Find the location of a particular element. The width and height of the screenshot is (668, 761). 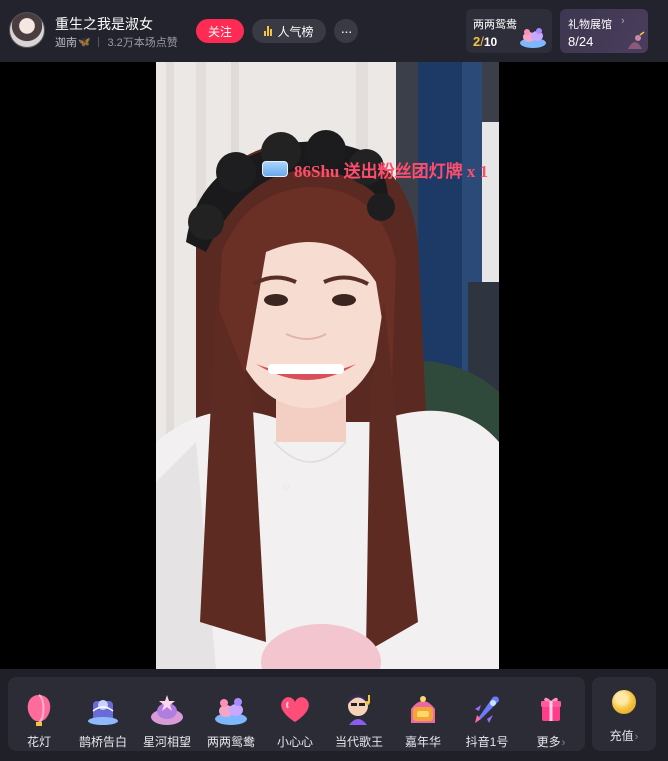

gift-item: 当代歌王 is located at coordinates (359, 718).